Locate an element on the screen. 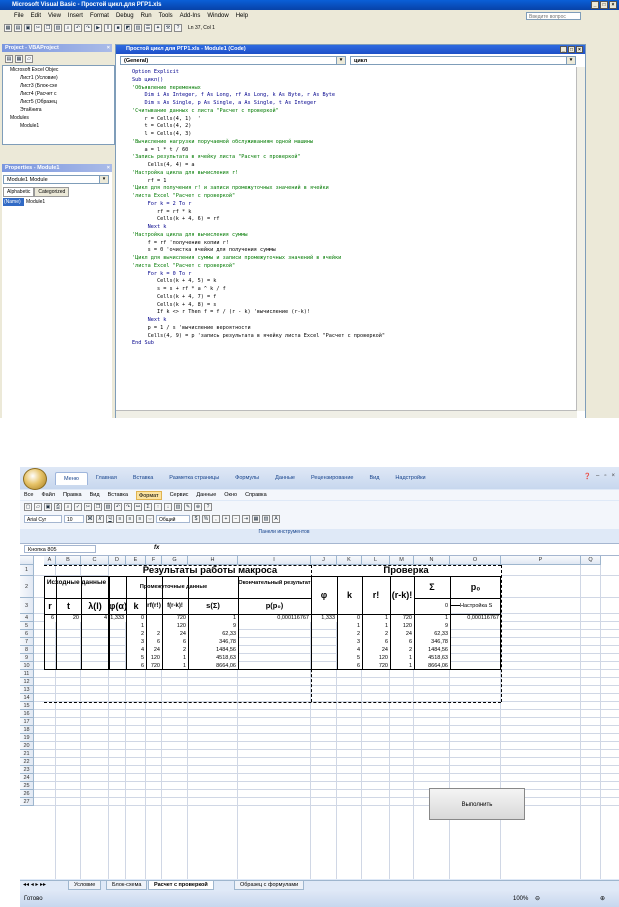  r-fact-header: r! is located at coordinates (376, 595).